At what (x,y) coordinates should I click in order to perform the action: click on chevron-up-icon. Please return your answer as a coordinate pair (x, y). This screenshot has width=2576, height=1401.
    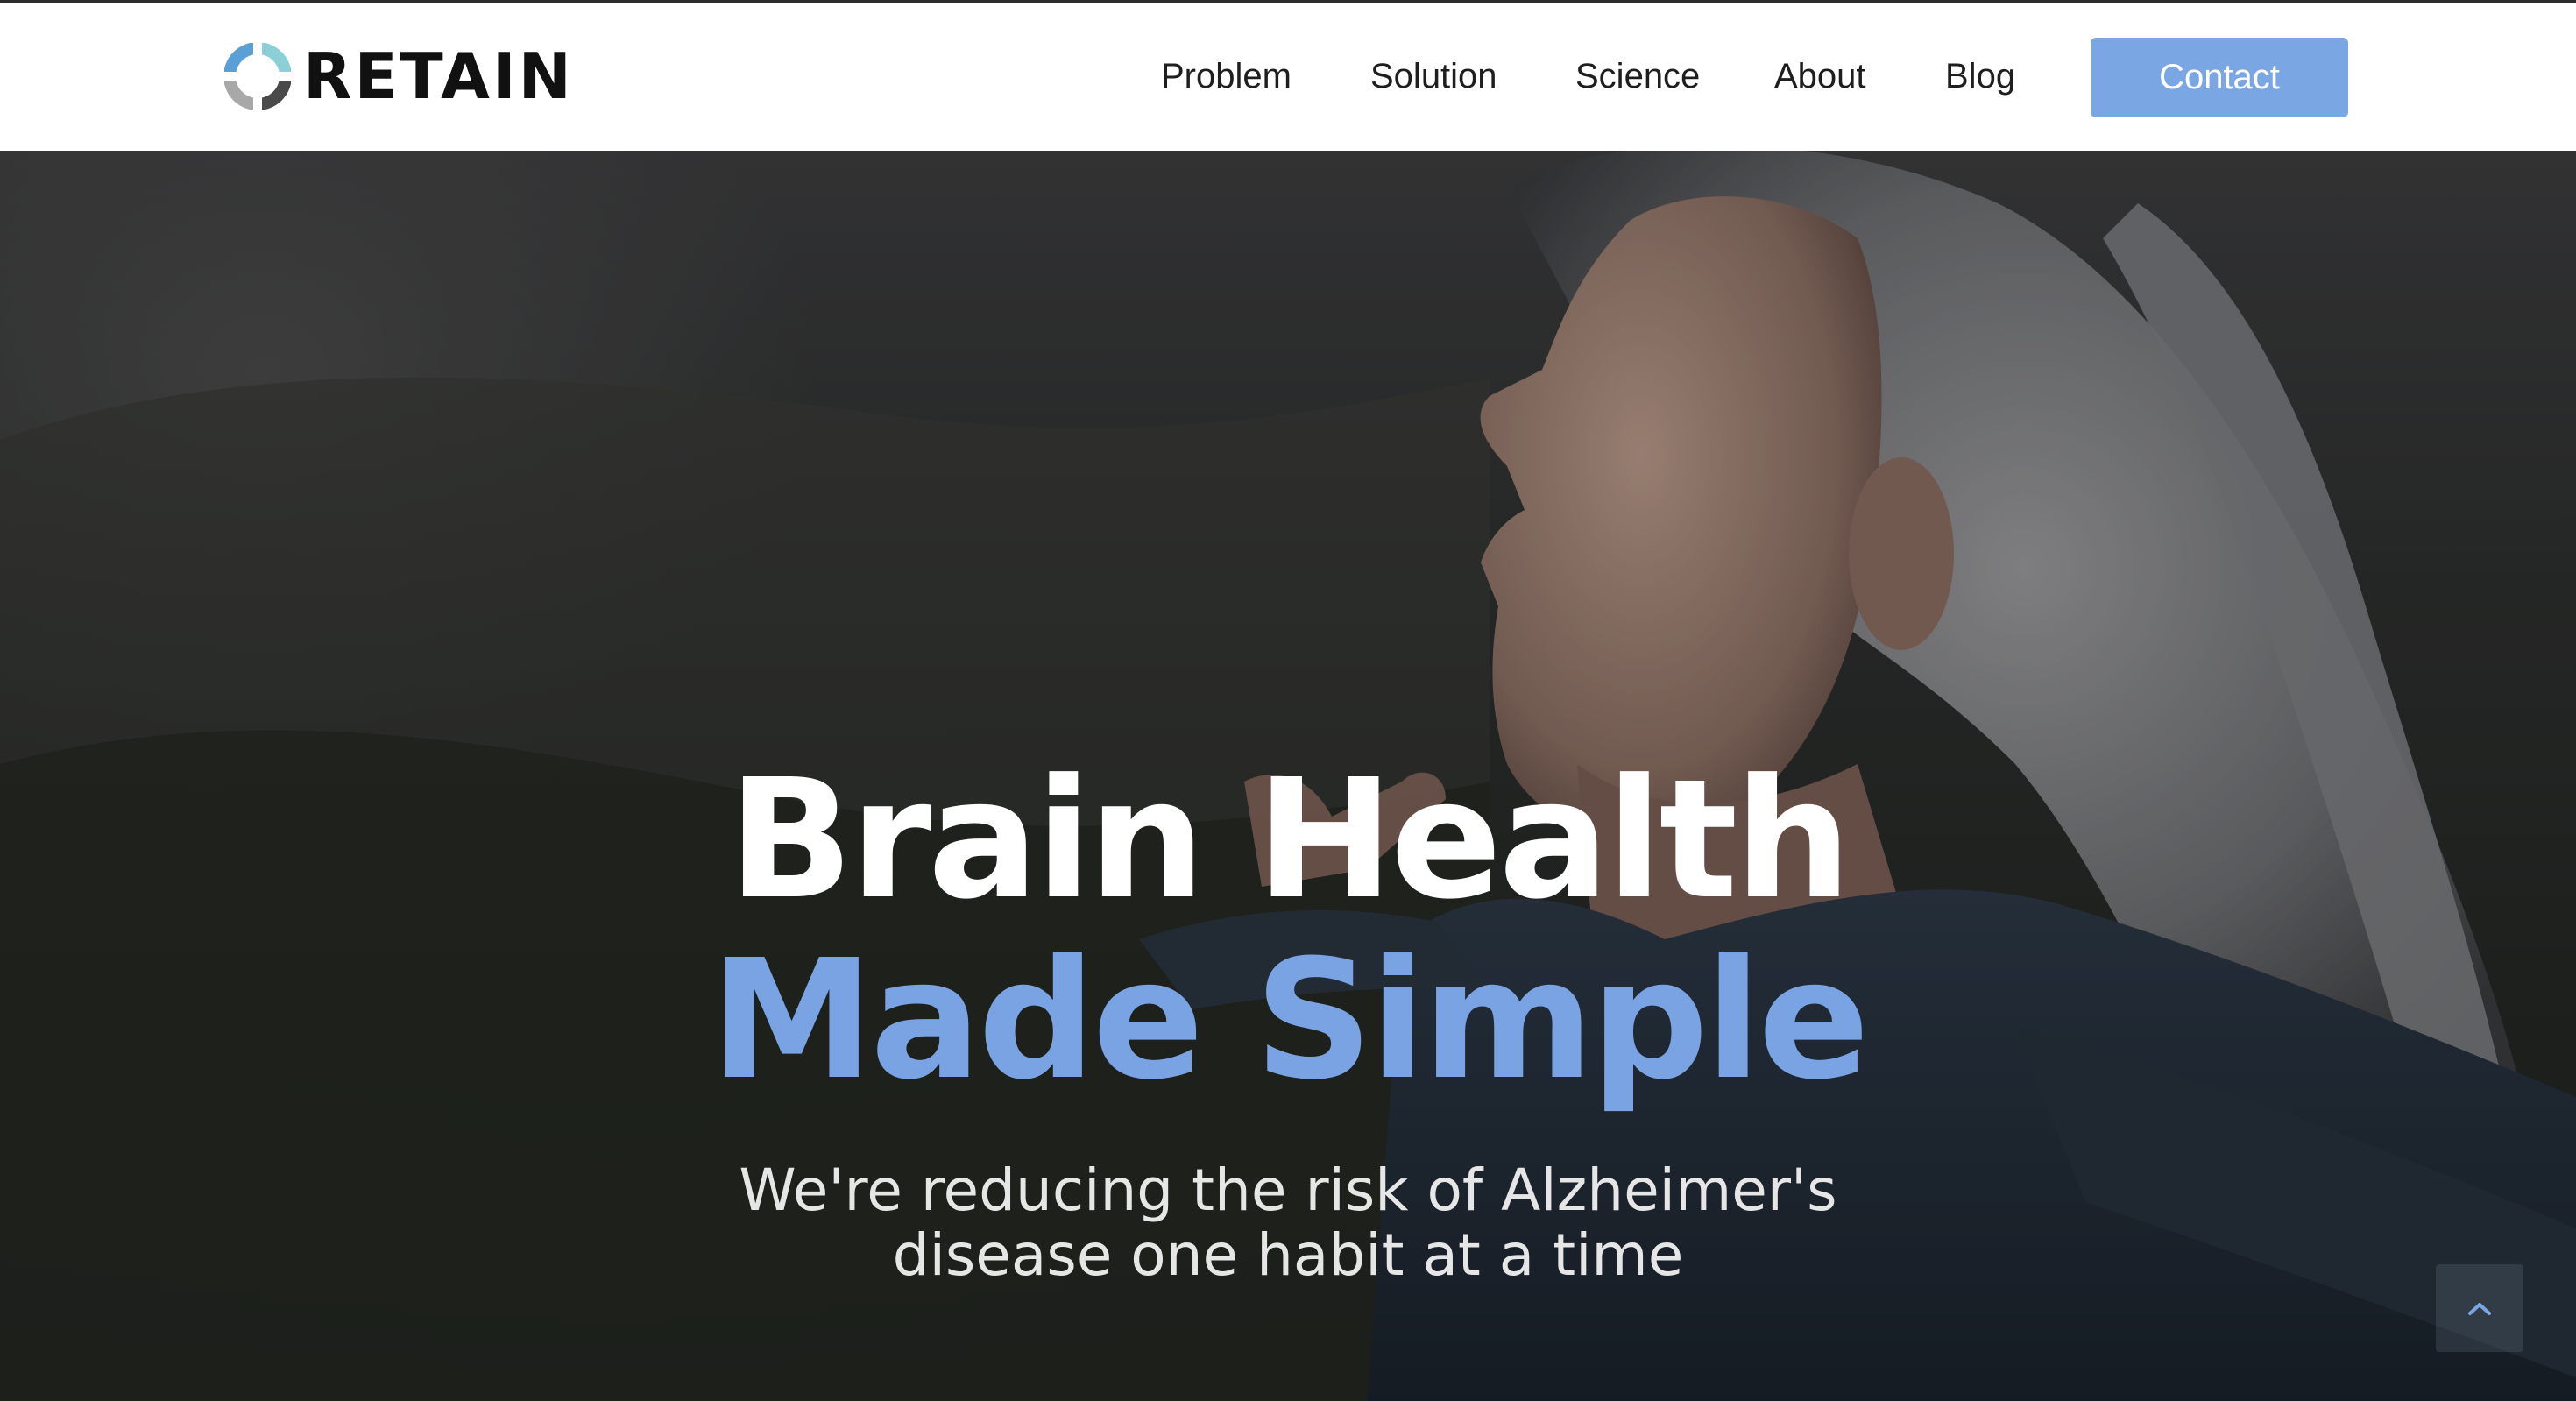
    Looking at the image, I should click on (2479, 1309).